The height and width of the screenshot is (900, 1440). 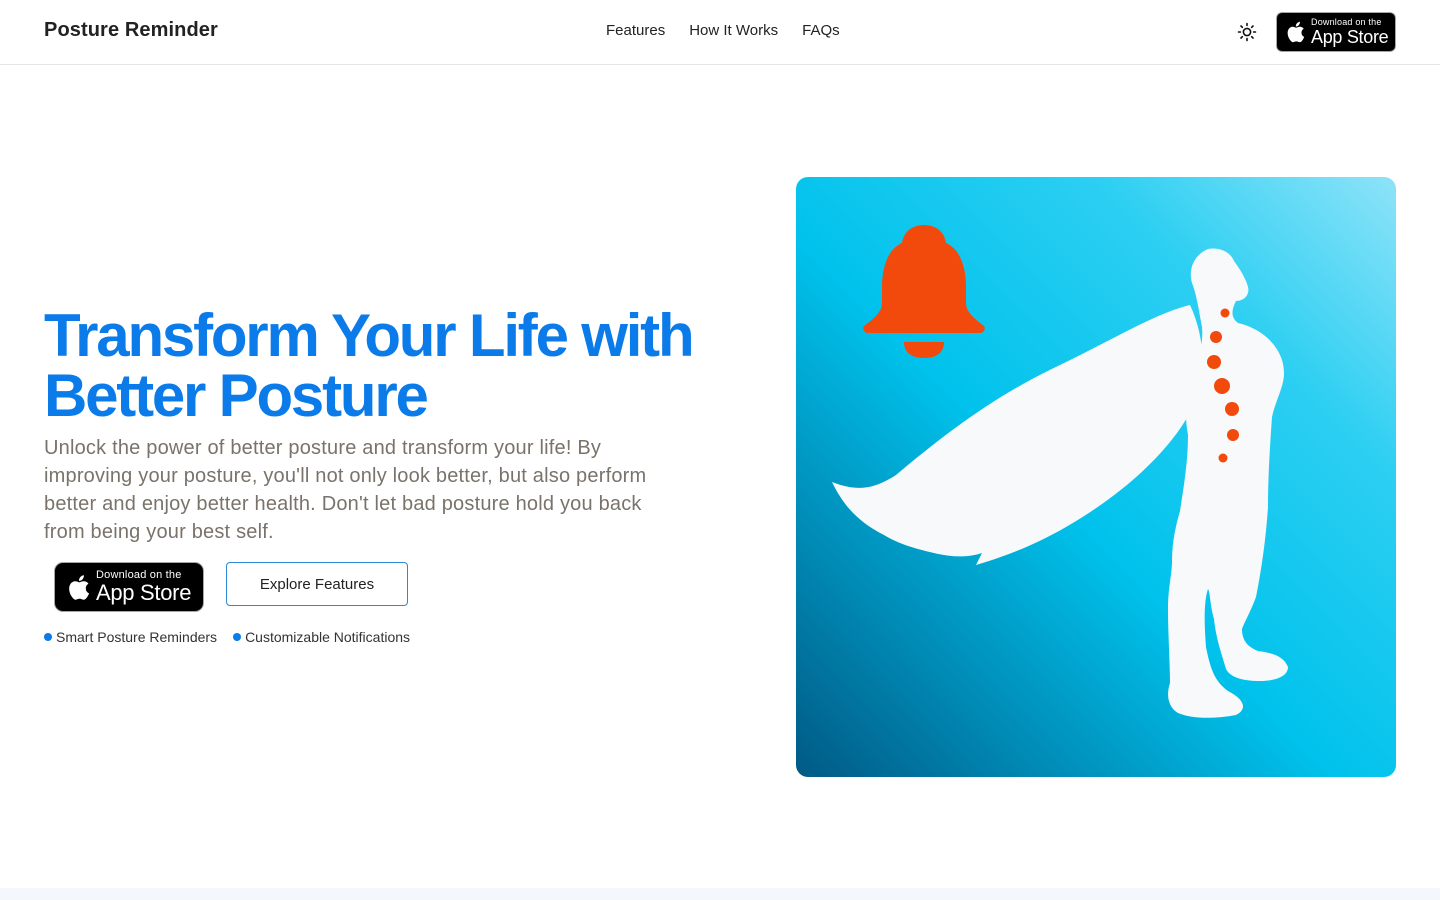 I want to click on header-app-store-badge: Download on the App Store, so click(x=1336, y=32).